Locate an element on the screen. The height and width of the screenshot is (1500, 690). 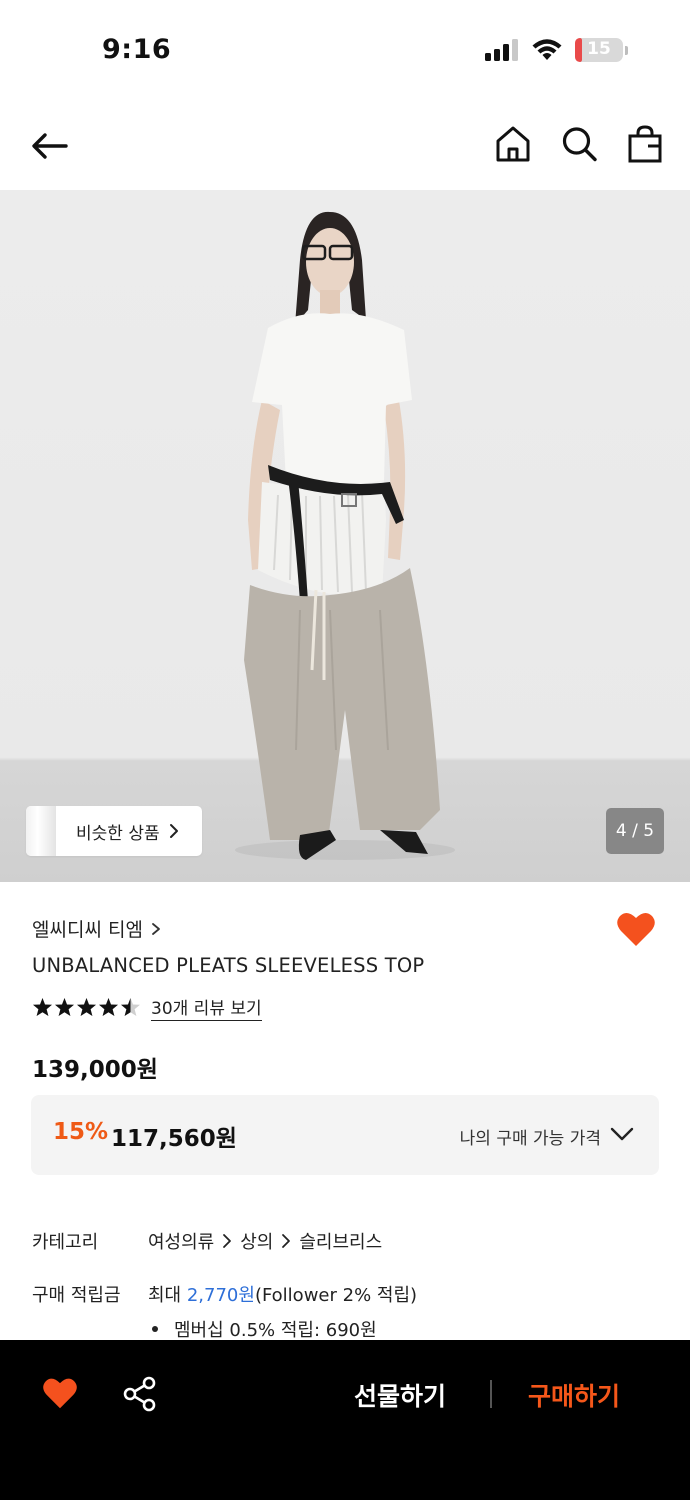
brand-link: 엘씨디씨 티엠 is located at coordinates (96, 928).